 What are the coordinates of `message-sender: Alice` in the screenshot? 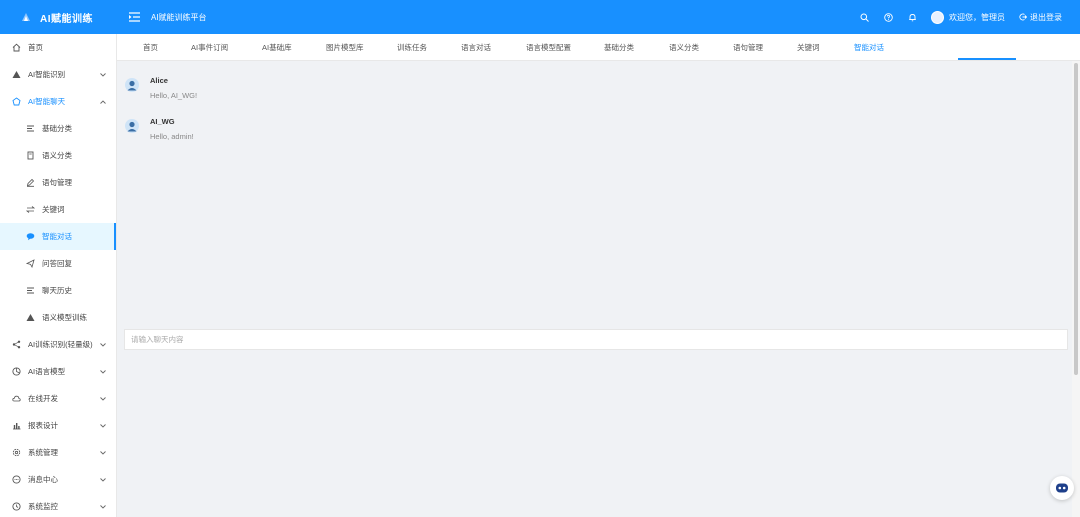 It's located at (159, 80).